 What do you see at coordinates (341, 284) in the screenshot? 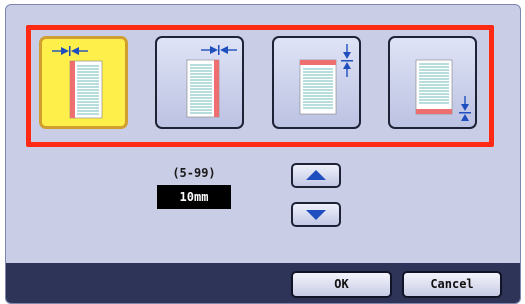
I see `ok-button: OK` at bounding box center [341, 284].